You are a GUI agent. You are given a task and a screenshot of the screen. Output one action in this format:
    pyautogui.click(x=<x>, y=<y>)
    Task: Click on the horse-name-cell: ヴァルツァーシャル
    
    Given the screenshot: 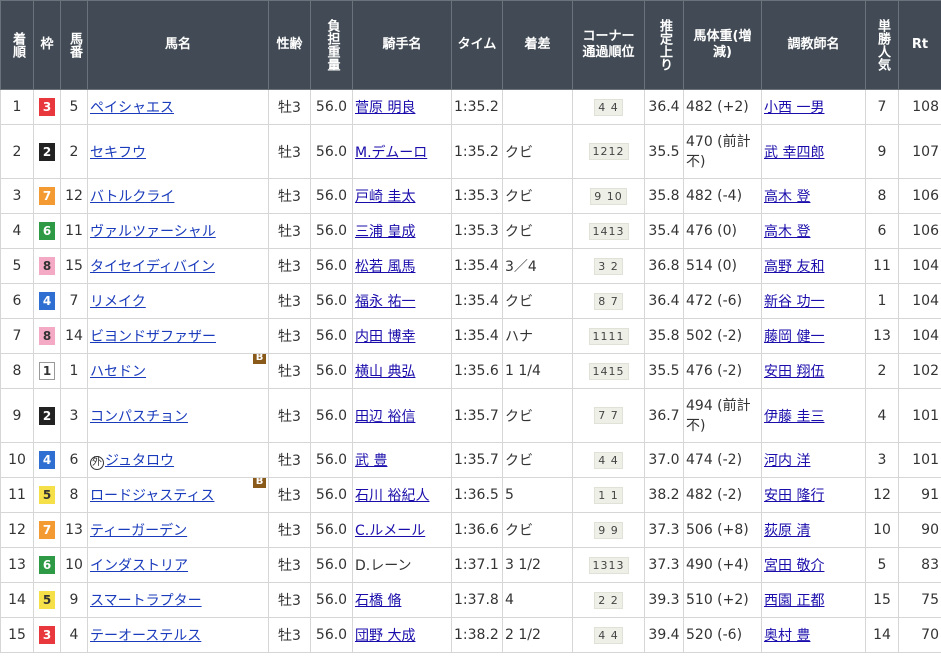 What is the action you would take?
    pyautogui.click(x=178, y=231)
    